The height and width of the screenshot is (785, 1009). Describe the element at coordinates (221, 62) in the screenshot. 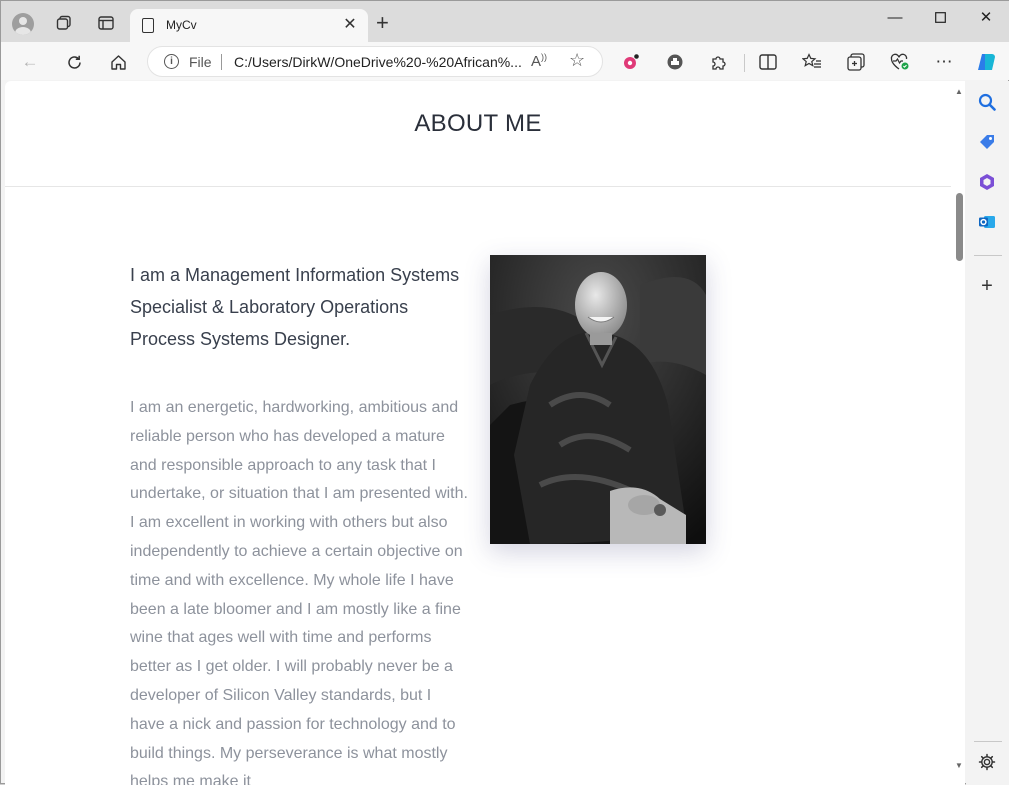

I see `address-separator` at that location.